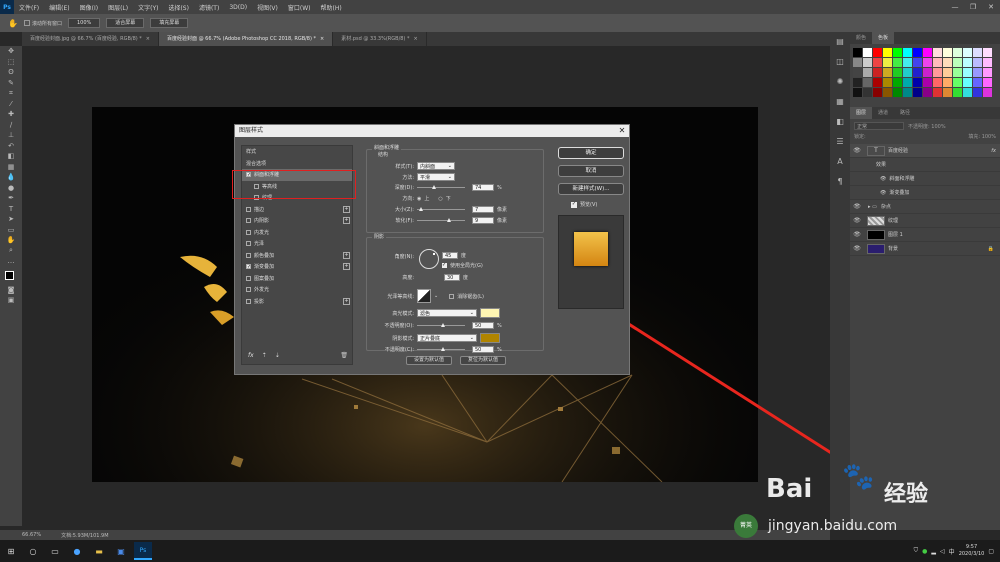 The height and width of the screenshot is (562, 1000). What do you see at coordinates (264, 355) in the screenshot?
I see `move-up-icon: ⇡` at bounding box center [264, 355].